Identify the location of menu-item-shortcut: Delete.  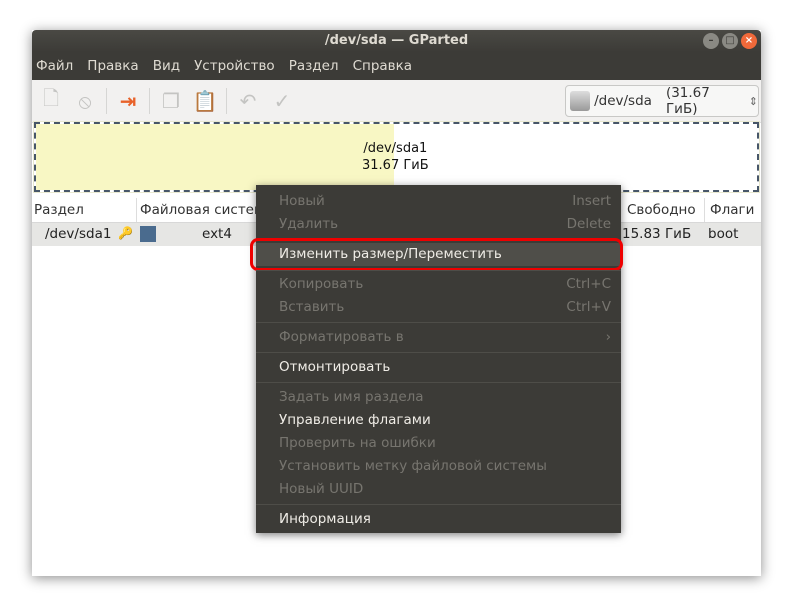
(588, 224).